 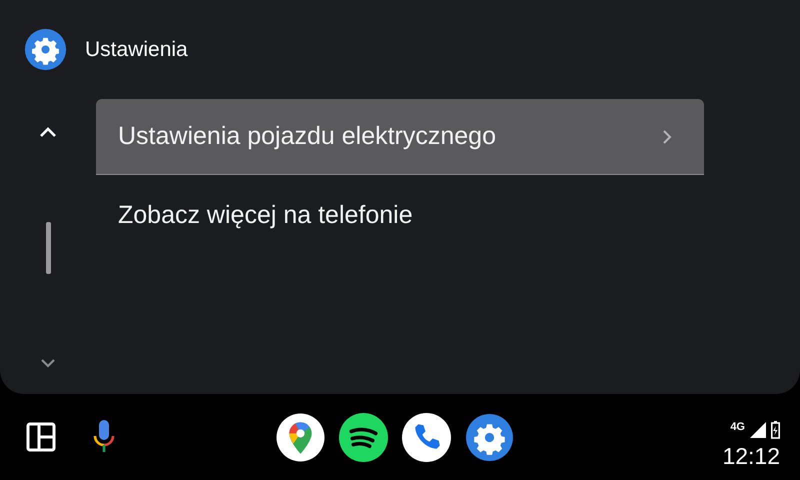 What do you see at coordinates (737, 426) in the screenshot?
I see `network-type: 4G` at bounding box center [737, 426].